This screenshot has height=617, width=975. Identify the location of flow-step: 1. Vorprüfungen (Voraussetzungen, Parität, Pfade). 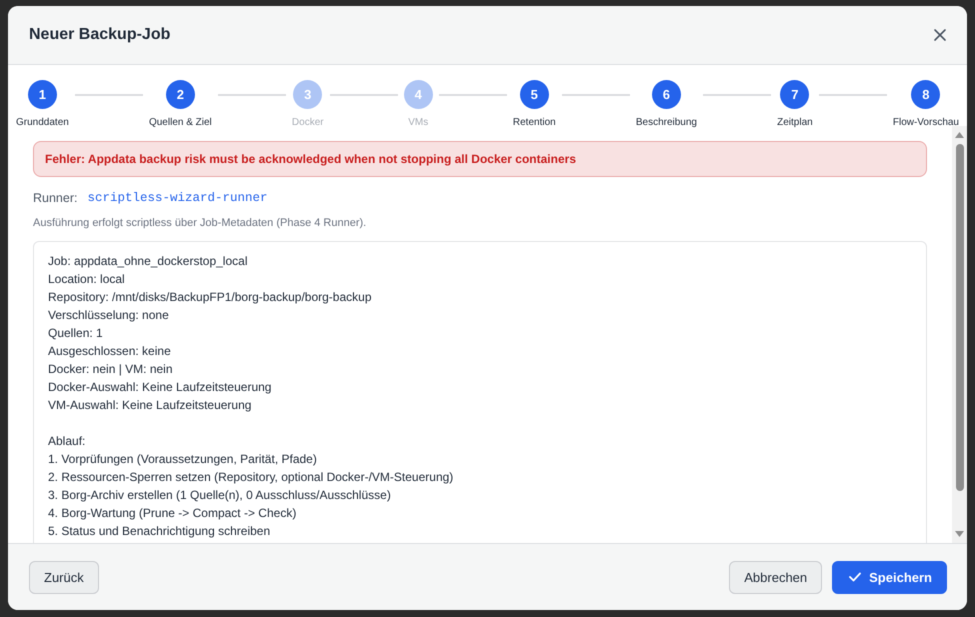
(480, 459).